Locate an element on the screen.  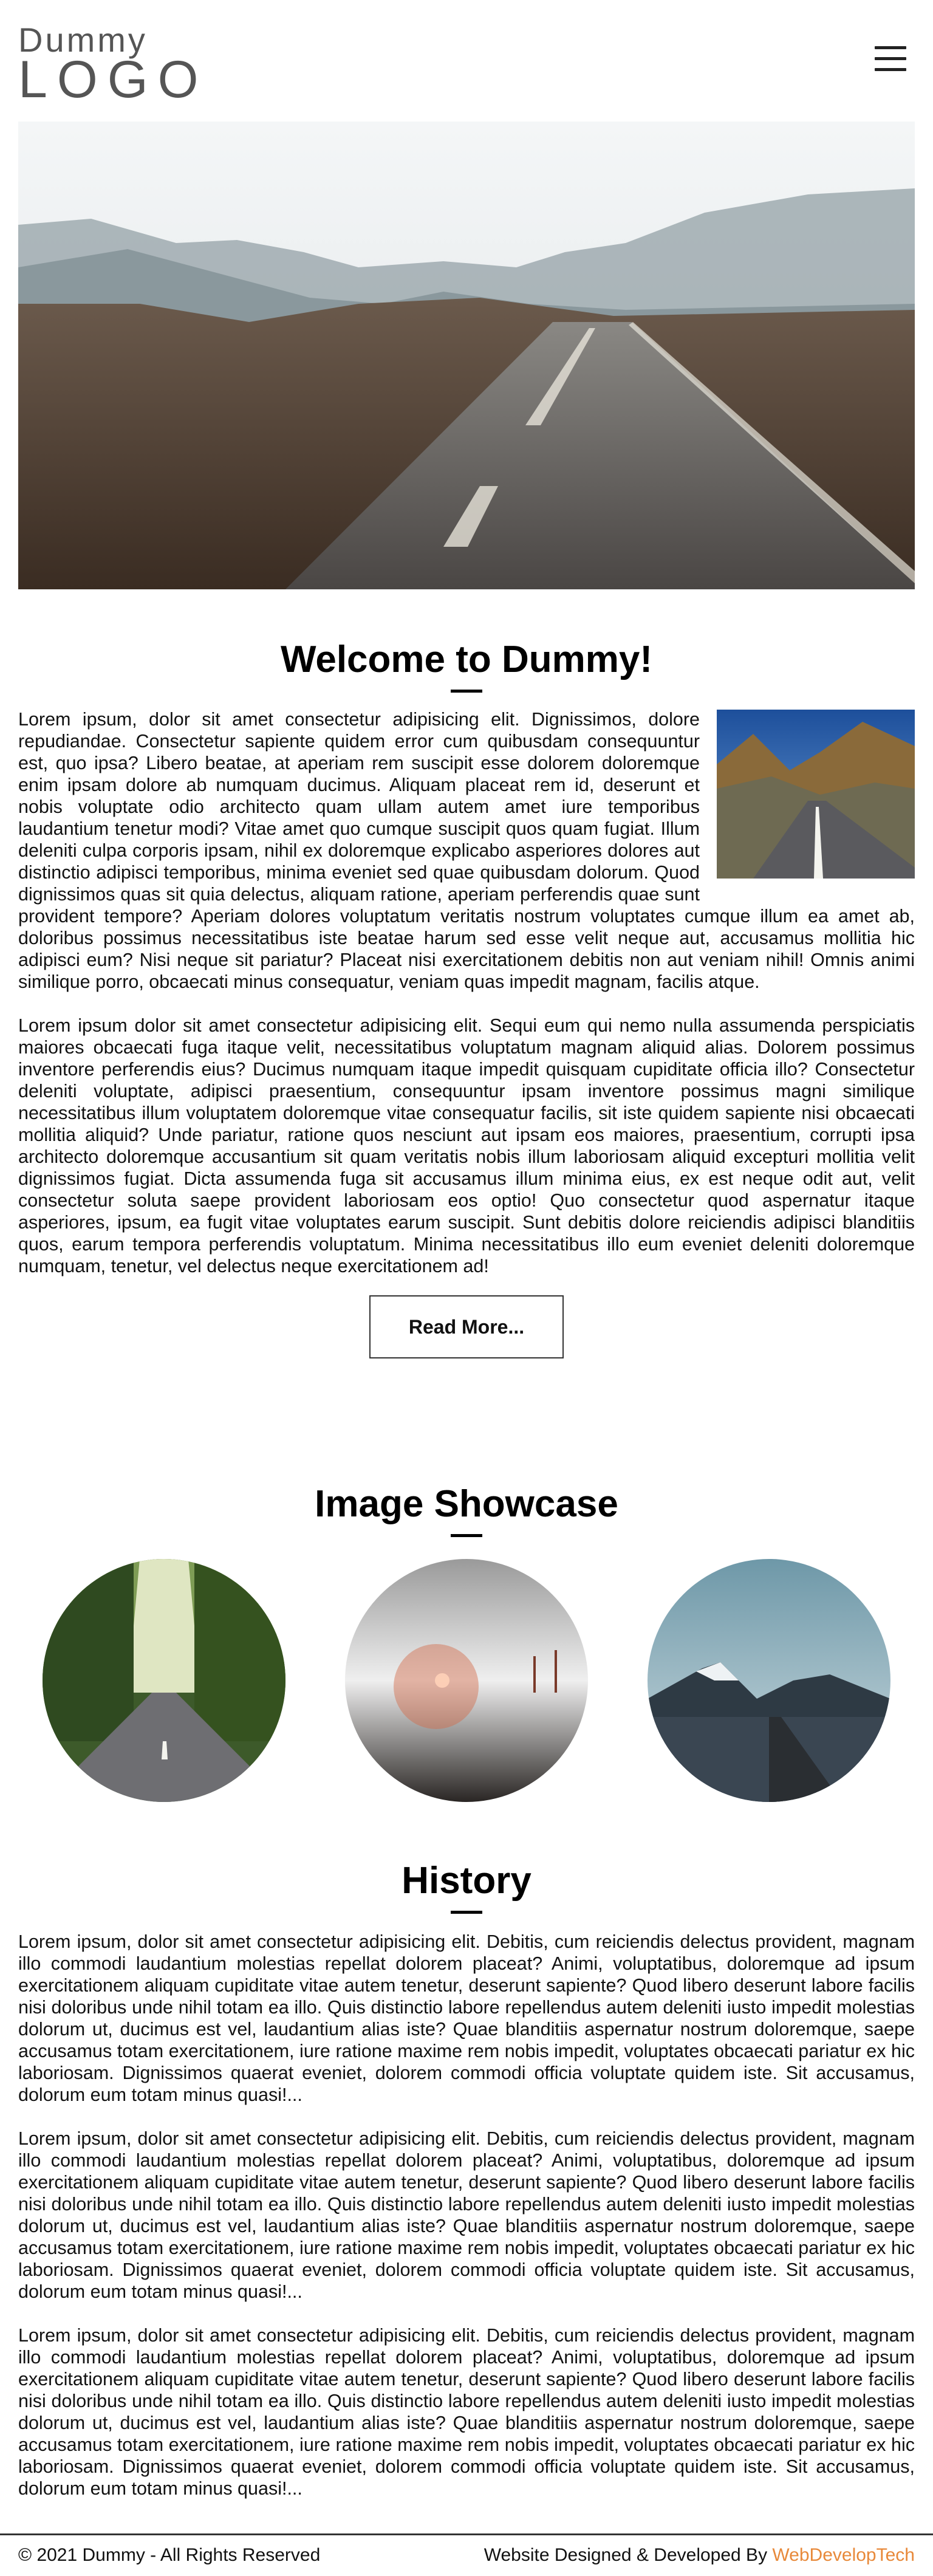
welcome-road-image is located at coordinates (816, 795).